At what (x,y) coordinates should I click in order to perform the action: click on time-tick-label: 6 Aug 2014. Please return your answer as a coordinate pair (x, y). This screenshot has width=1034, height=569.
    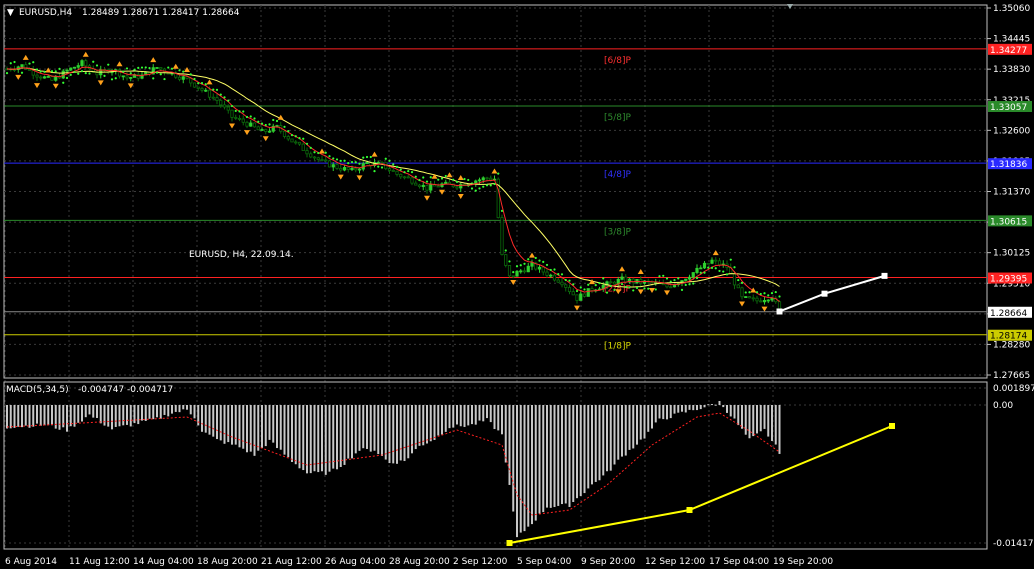
    Looking at the image, I should click on (31, 562).